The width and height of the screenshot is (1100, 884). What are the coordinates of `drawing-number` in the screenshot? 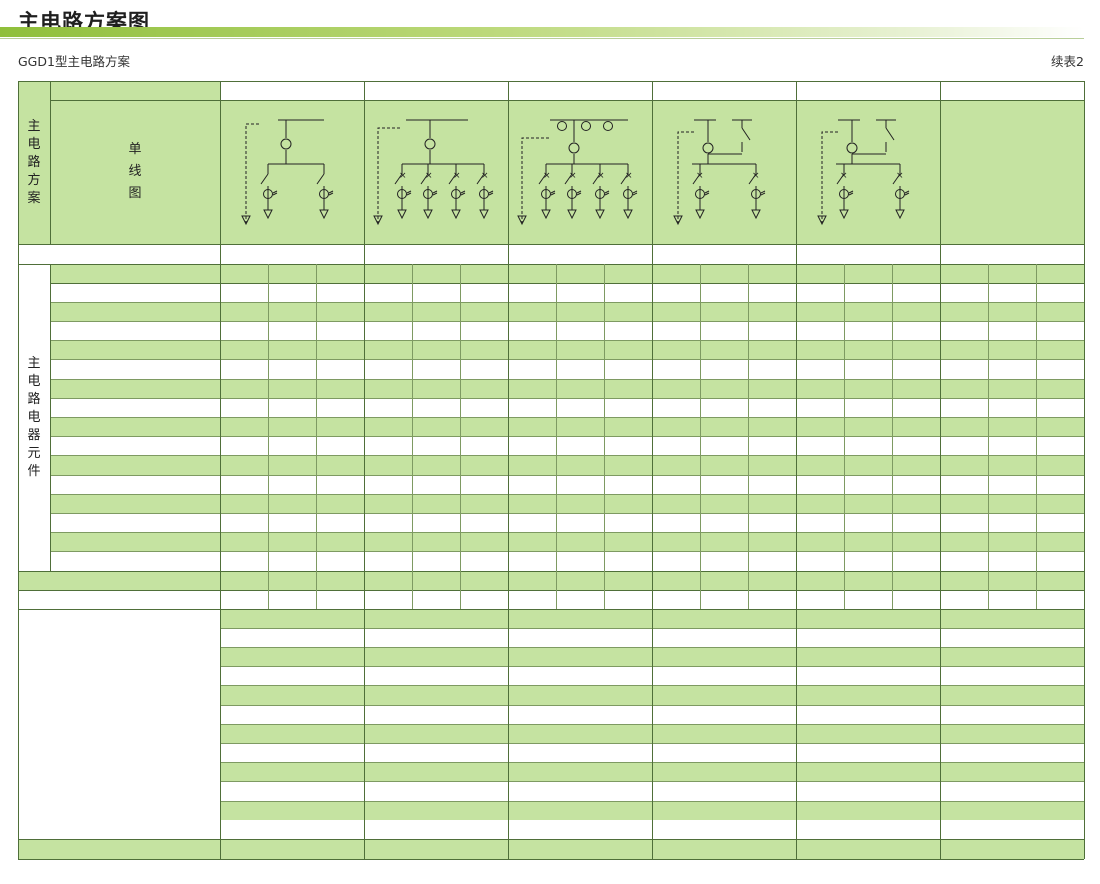 It's located at (724, 618).